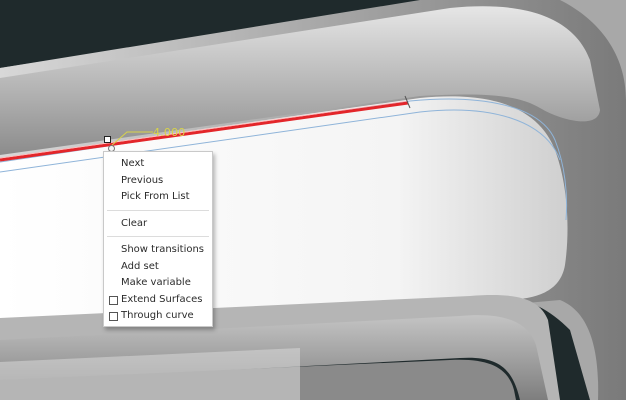 This screenshot has height=400, width=626. What do you see at coordinates (169, 132) in the screenshot?
I see `dimension-value-label: 4.000` at bounding box center [169, 132].